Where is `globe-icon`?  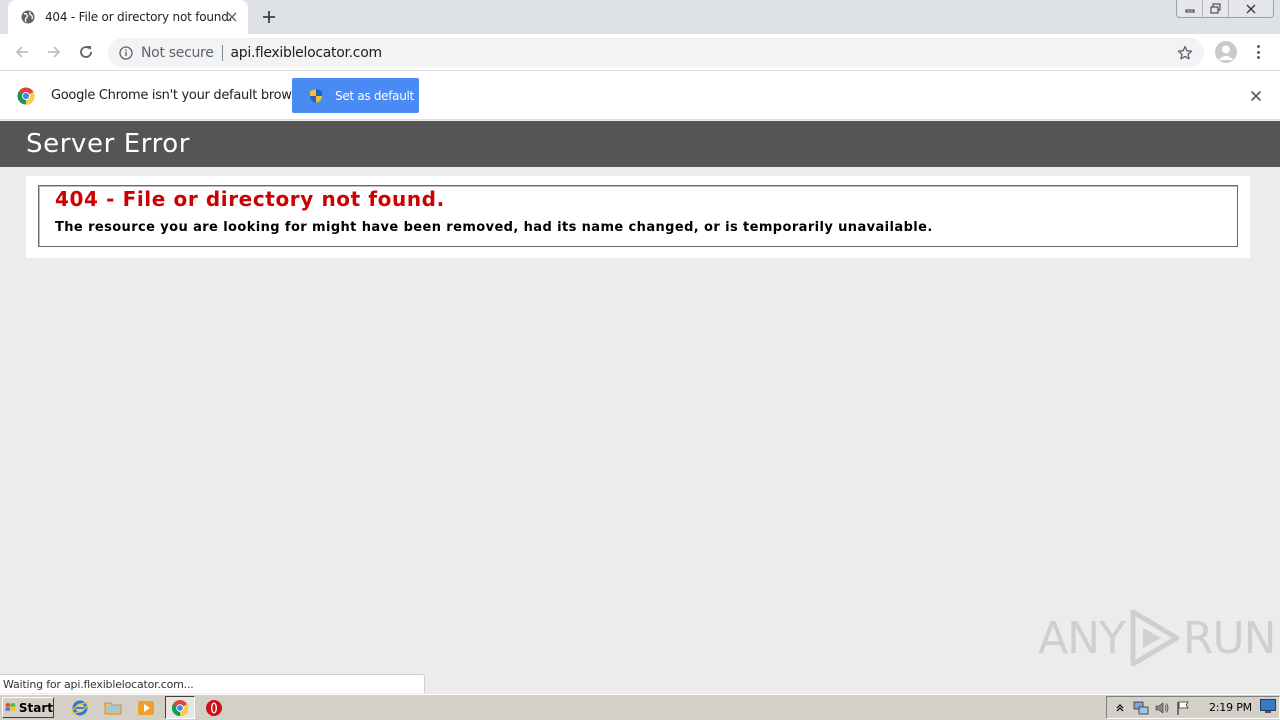
globe-icon is located at coordinates (28, 17).